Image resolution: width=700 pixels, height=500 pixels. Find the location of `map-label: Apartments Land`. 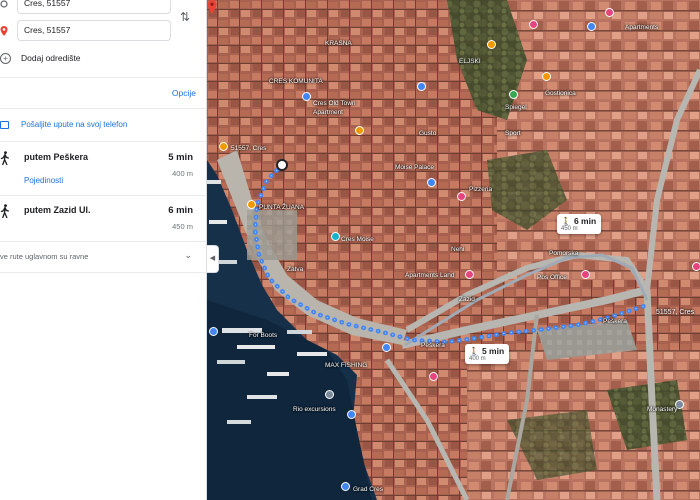

map-label: Apartments Land is located at coordinates (430, 275).